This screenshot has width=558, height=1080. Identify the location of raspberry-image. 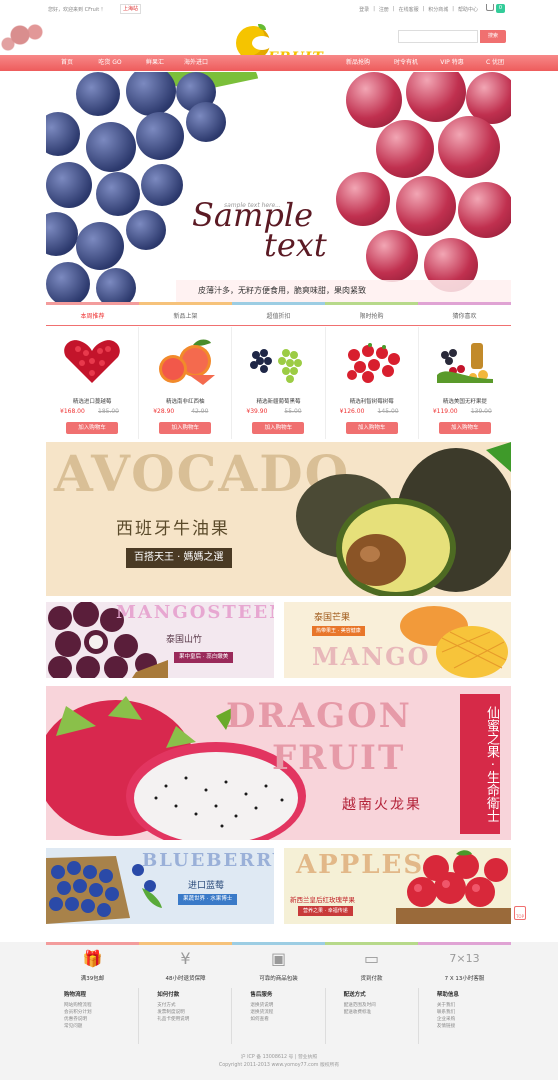
(372, 361).